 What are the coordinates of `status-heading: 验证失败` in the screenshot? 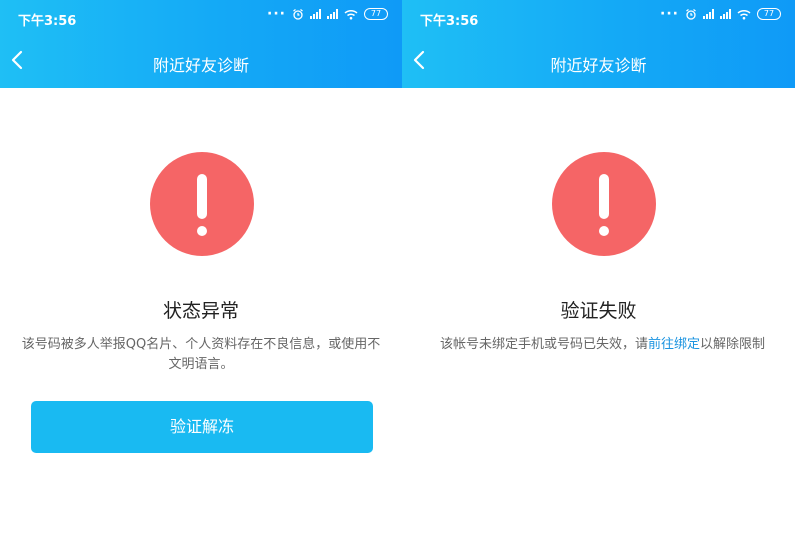 It's located at (598, 311).